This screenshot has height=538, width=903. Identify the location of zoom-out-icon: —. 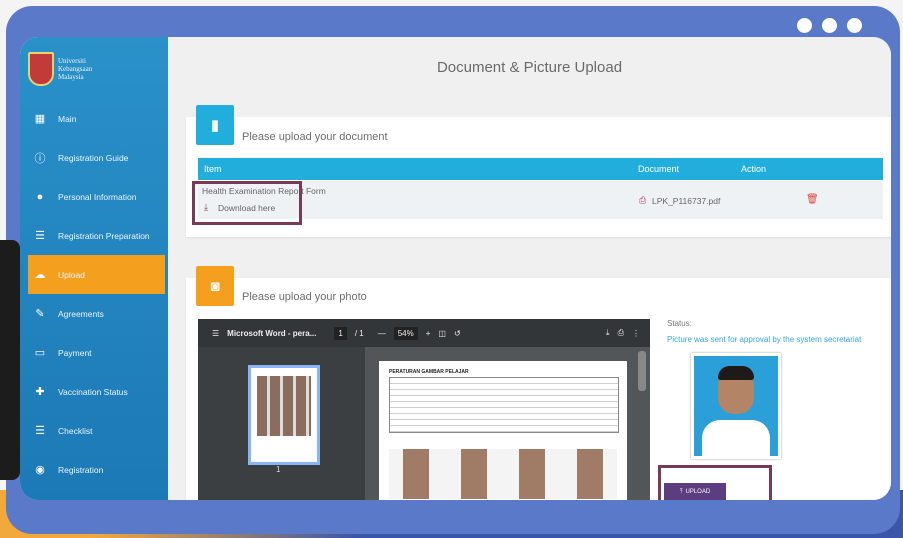
(382, 333).